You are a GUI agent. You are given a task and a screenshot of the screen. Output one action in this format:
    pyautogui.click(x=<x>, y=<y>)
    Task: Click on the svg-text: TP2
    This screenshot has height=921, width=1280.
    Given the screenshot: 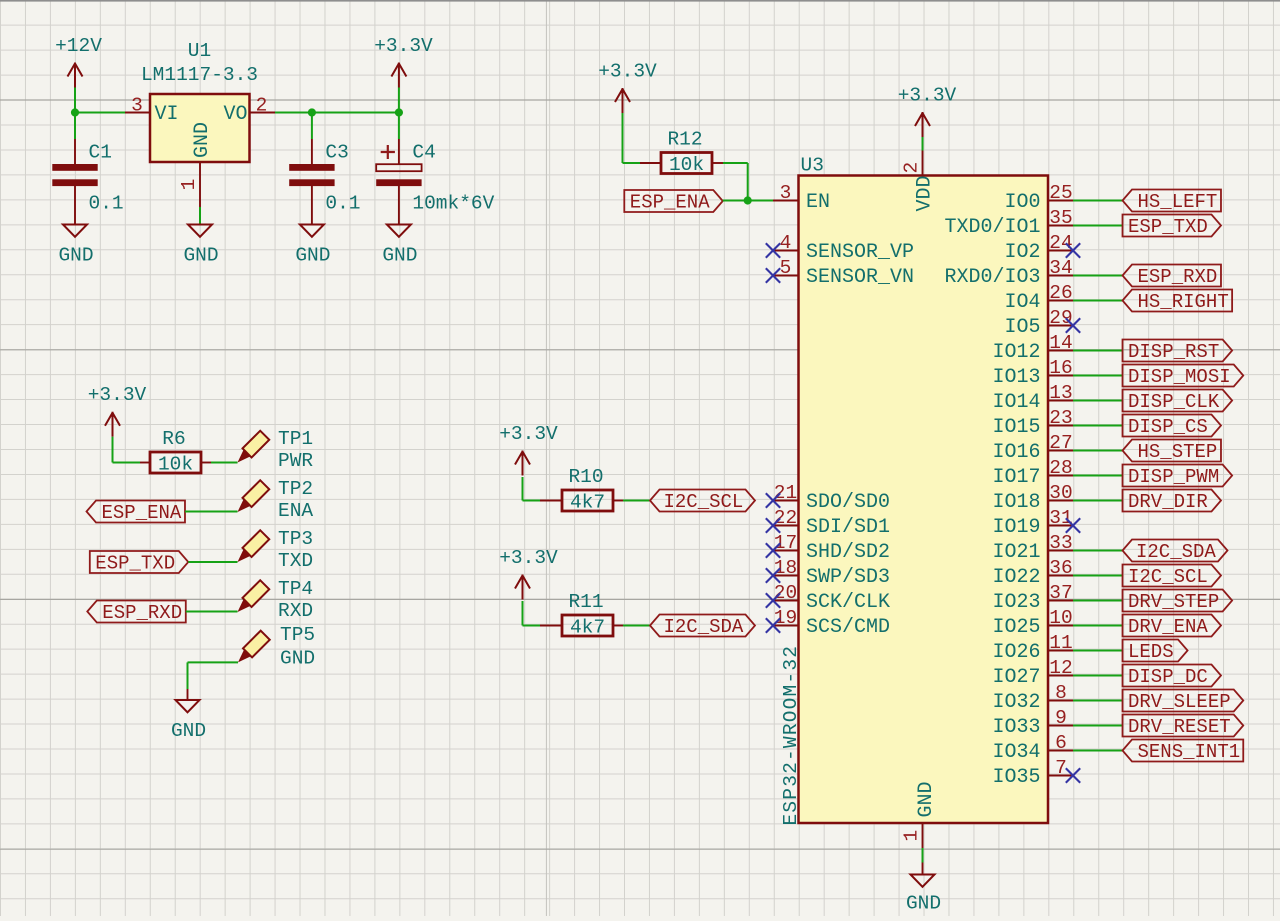 What is the action you would take?
    pyautogui.click(x=295, y=489)
    